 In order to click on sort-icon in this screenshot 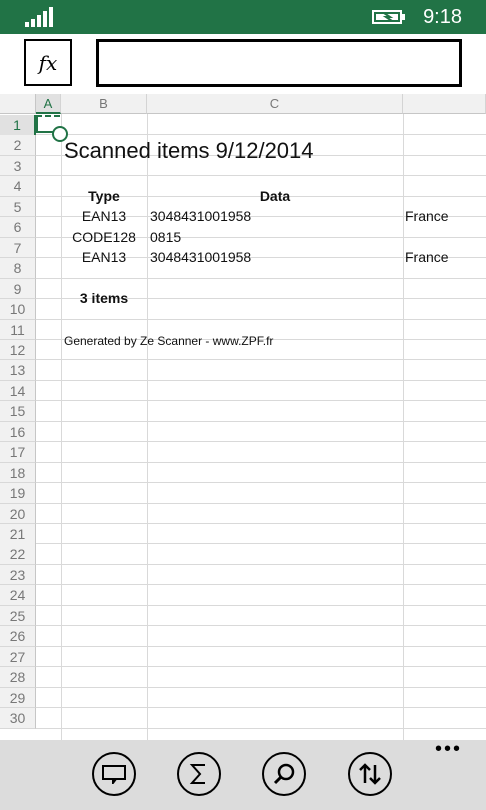, I will do `click(370, 774)`.